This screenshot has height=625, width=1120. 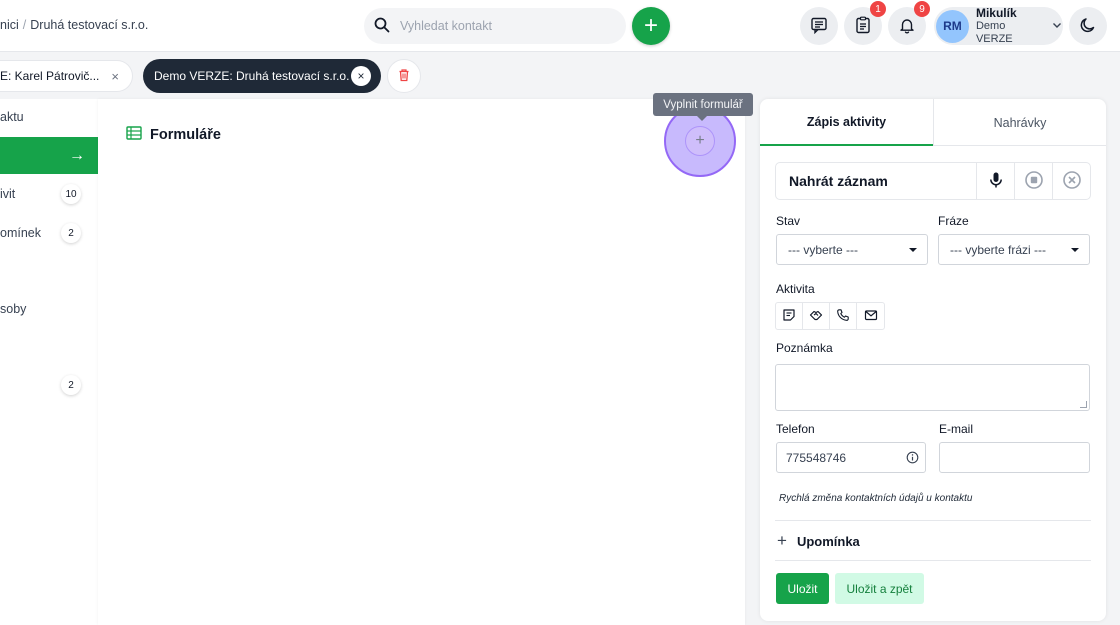 I want to click on user-company: Demo VERZE, so click(x=994, y=32).